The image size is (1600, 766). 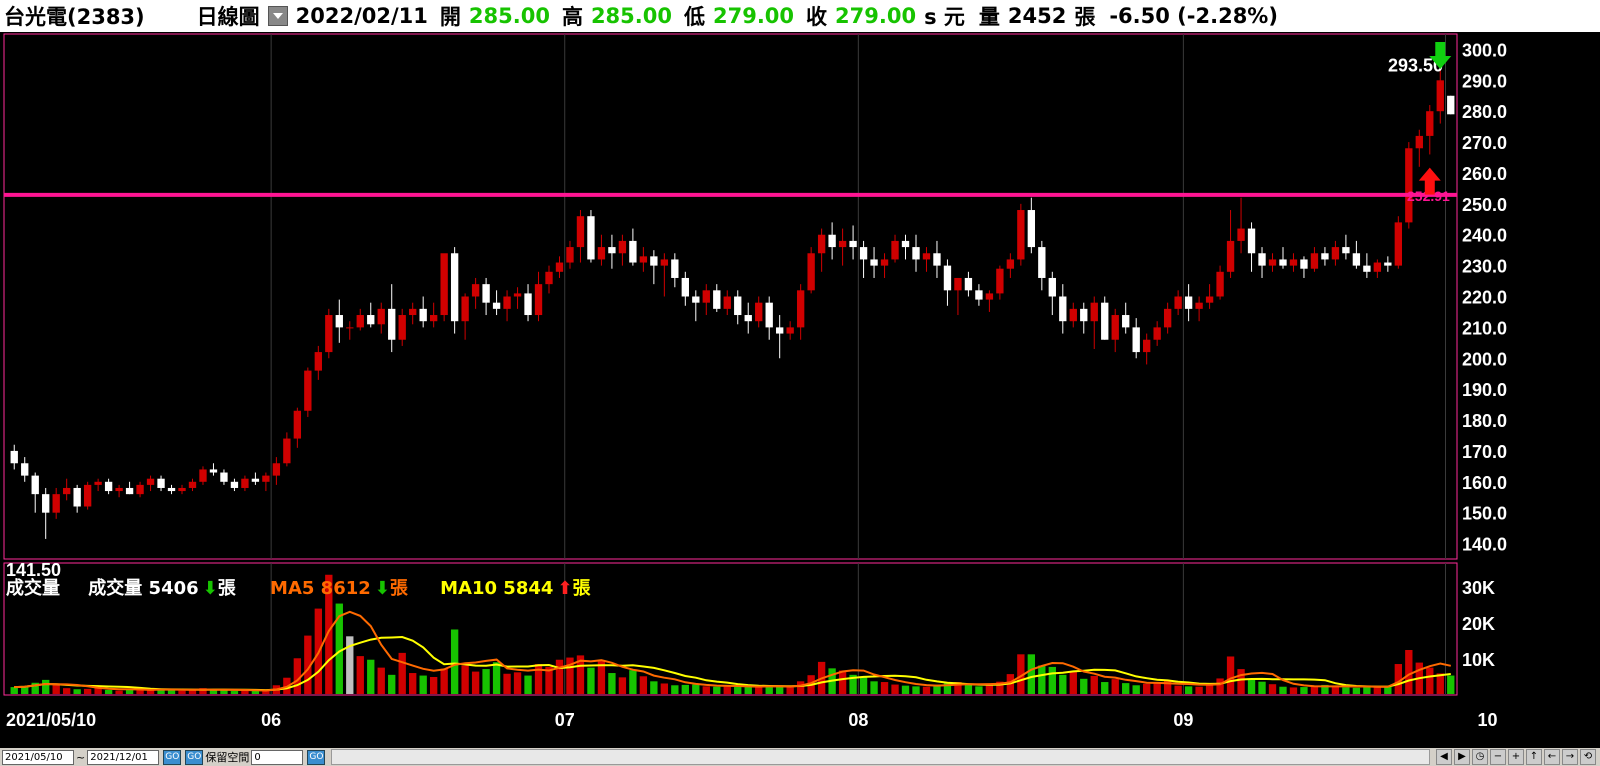 What do you see at coordinates (817, 17) in the screenshot?
I see `close-label: 收` at bounding box center [817, 17].